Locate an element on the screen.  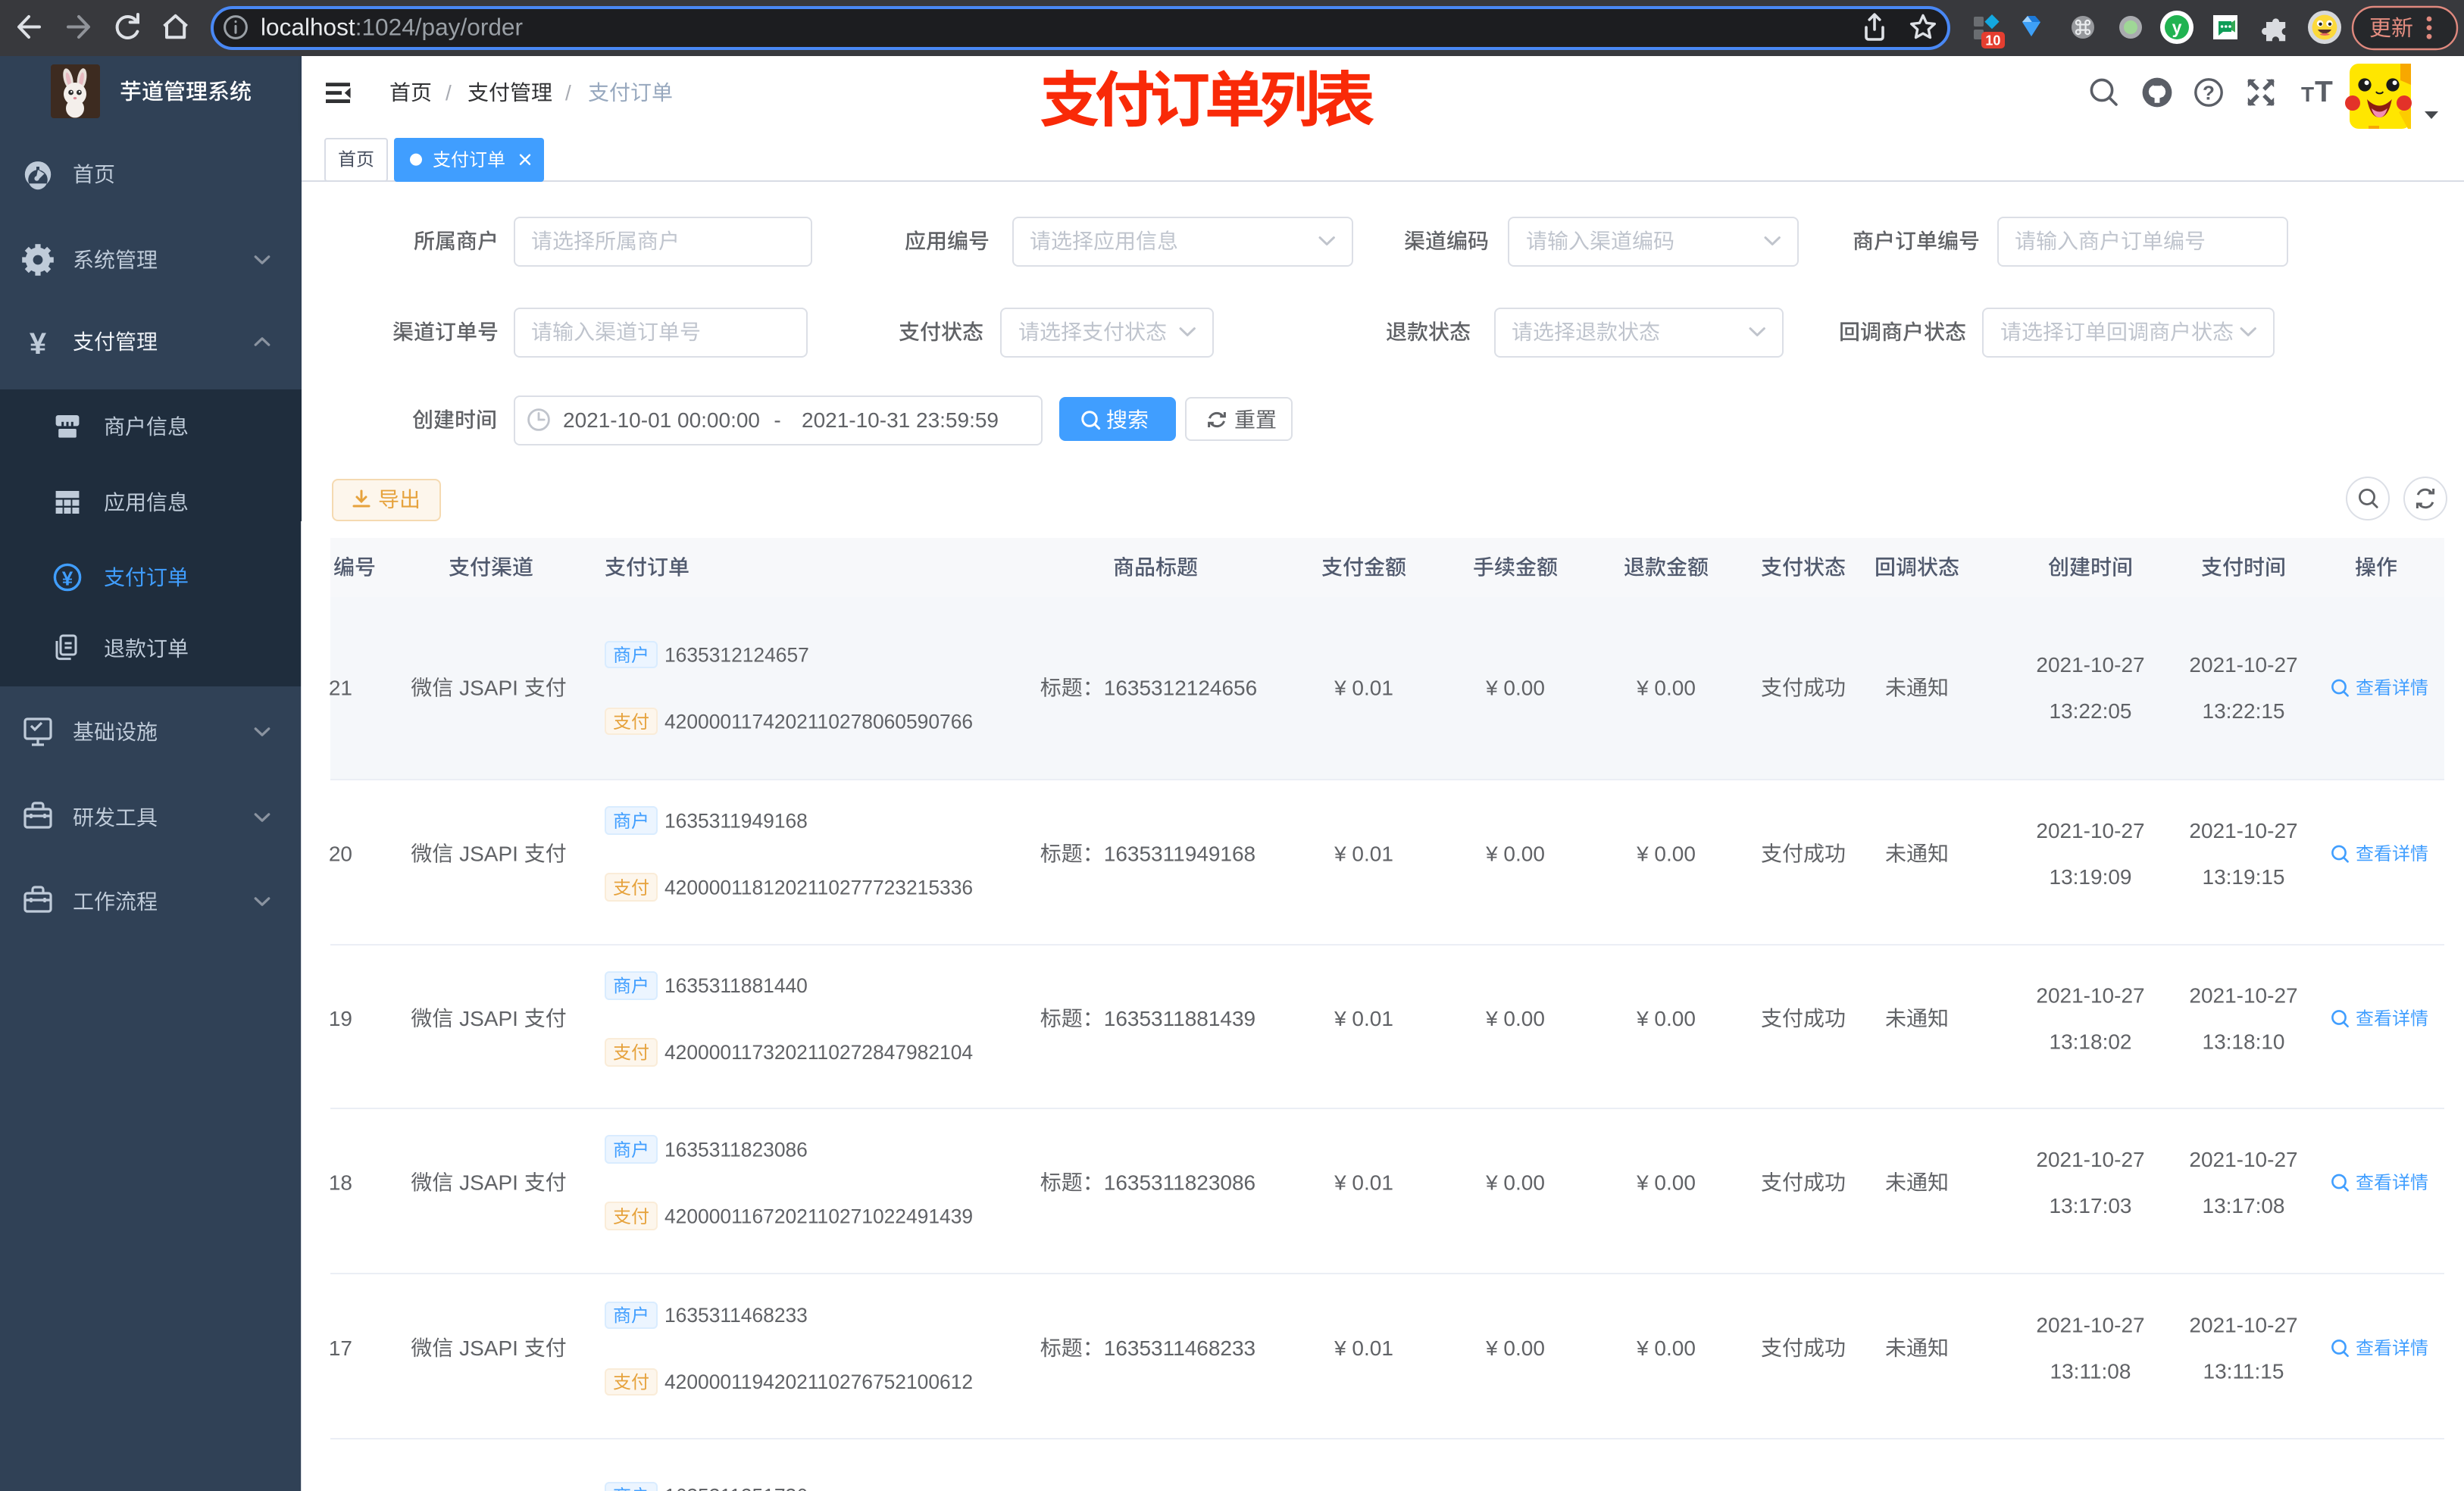
svg-text: 13:17:03 is located at coordinates (2091, 1205).